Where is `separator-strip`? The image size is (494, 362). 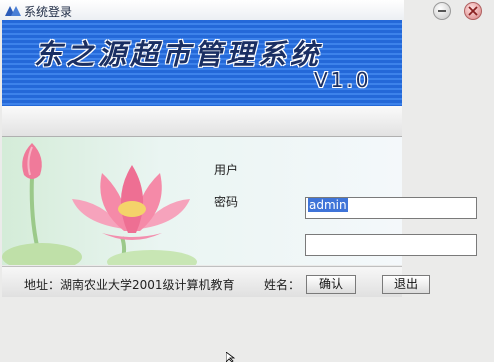 separator-strip is located at coordinates (202, 121).